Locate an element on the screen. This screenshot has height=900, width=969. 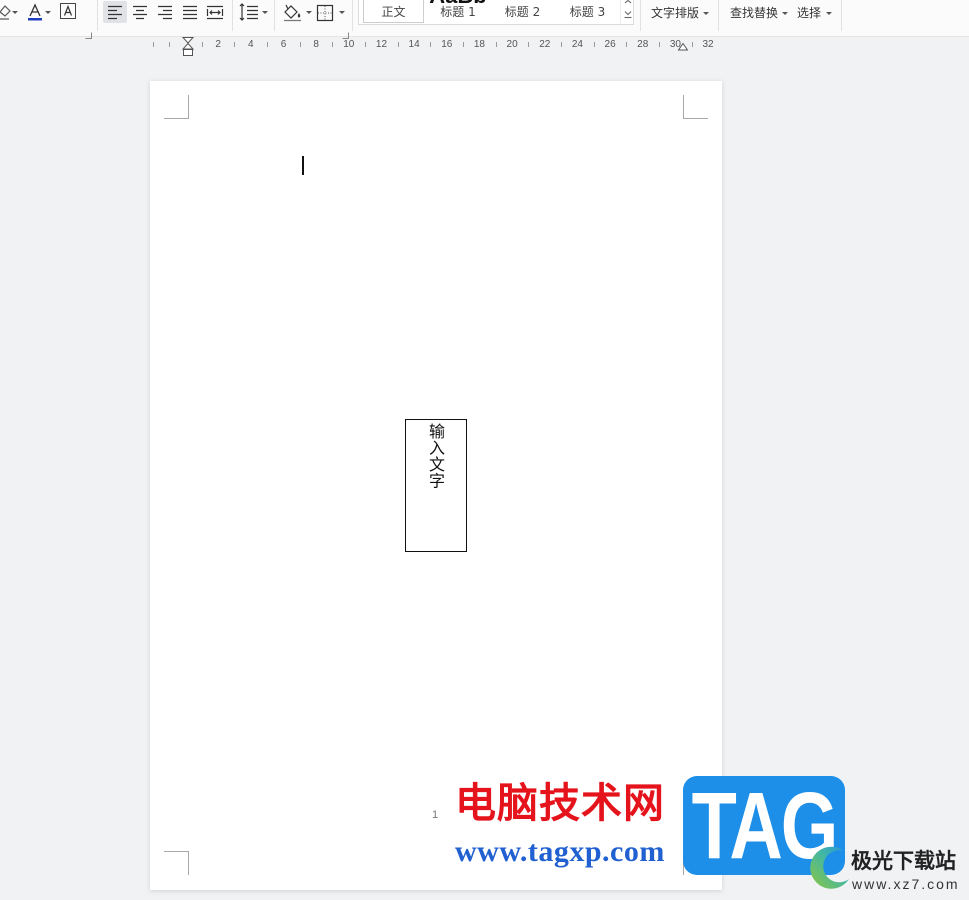
watermark-site-url: www.tagxp.com is located at coordinates (560, 851).